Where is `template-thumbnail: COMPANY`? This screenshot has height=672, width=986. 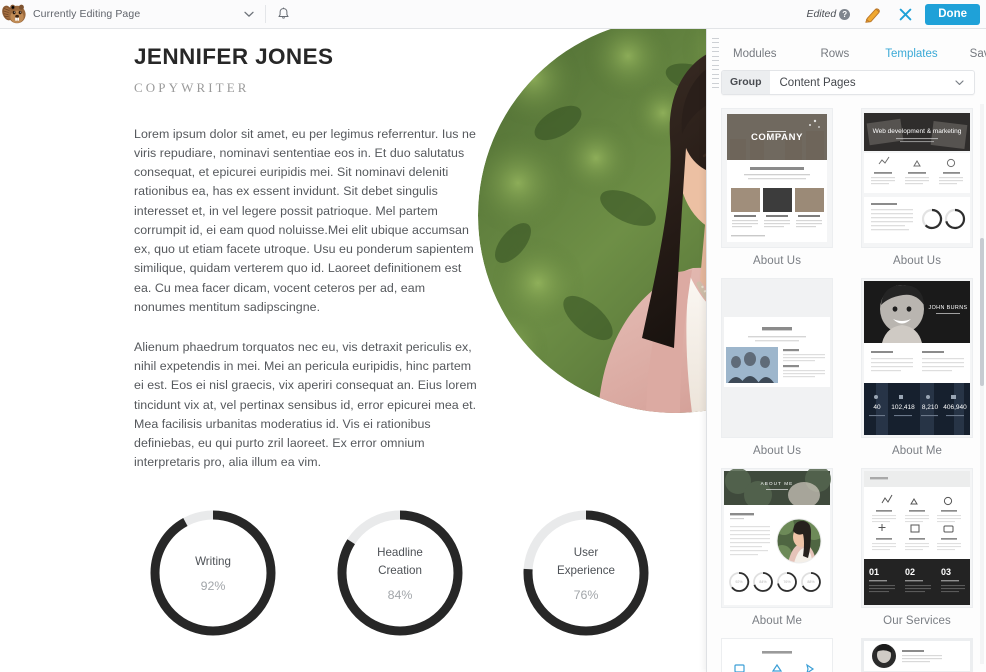
template-thumbnail: COMPANY is located at coordinates (777, 178).